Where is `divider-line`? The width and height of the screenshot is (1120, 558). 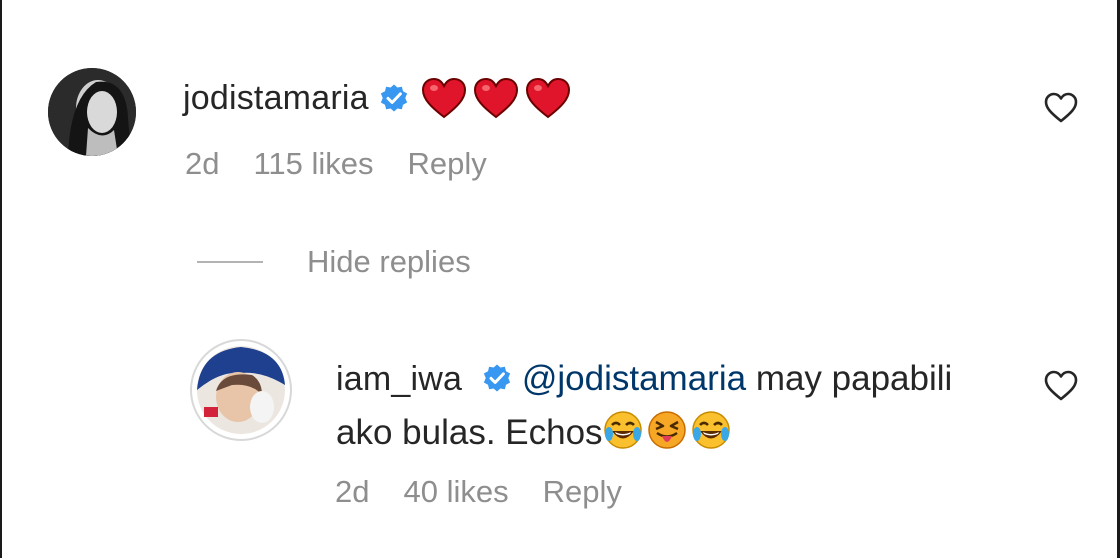 divider-line is located at coordinates (230, 262).